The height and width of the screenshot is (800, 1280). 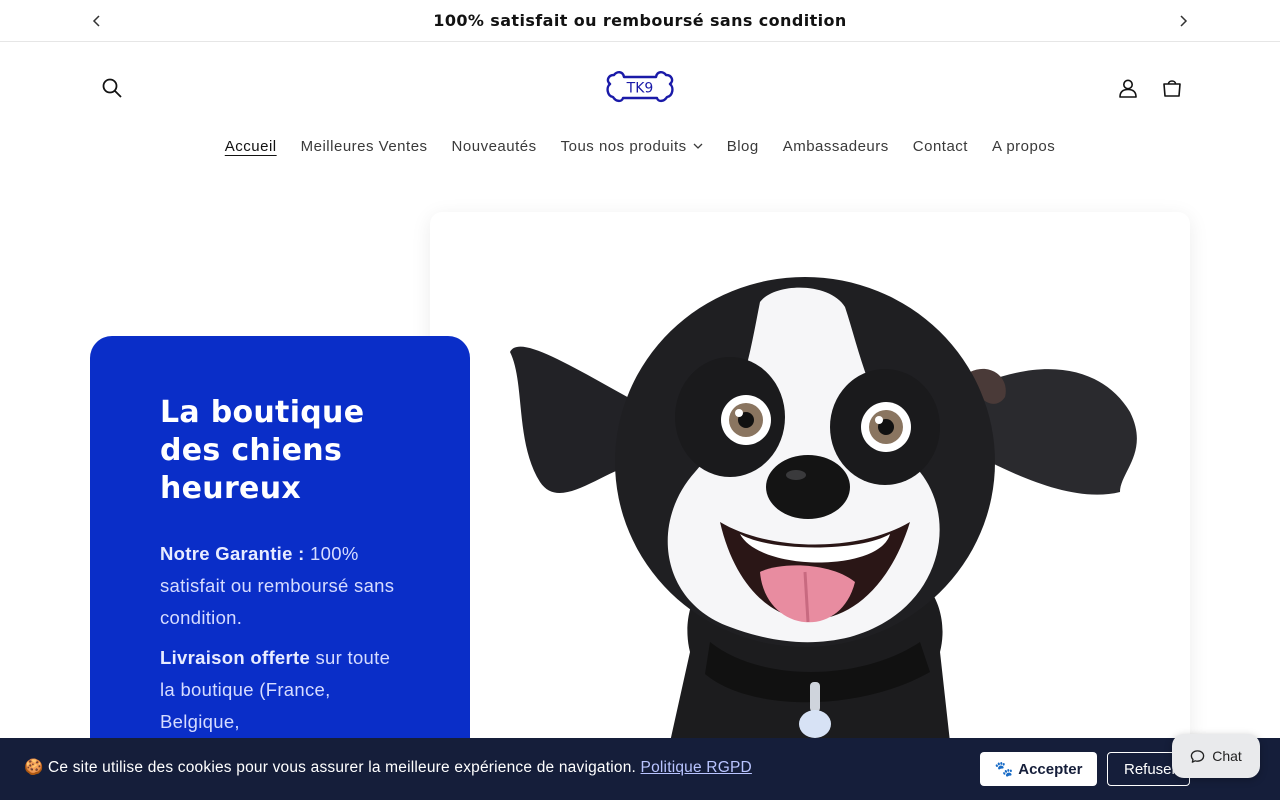 What do you see at coordinates (232, 553) in the screenshot?
I see `guarantee-label: Notre Garantie :` at bounding box center [232, 553].